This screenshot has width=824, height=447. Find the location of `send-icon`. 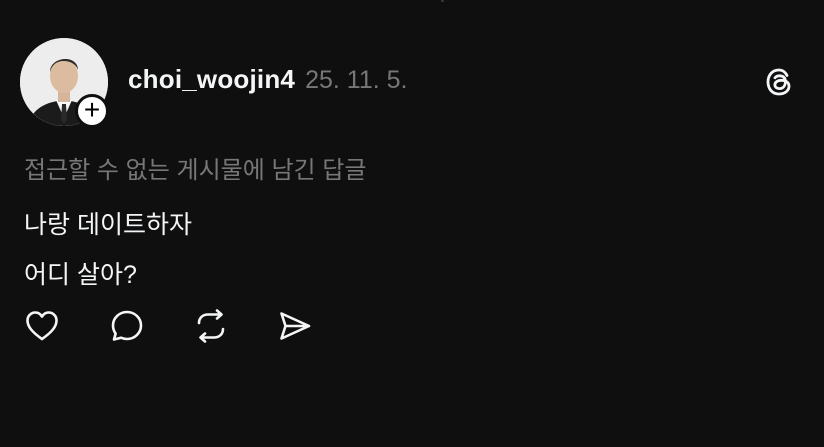

send-icon is located at coordinates (295, 326).